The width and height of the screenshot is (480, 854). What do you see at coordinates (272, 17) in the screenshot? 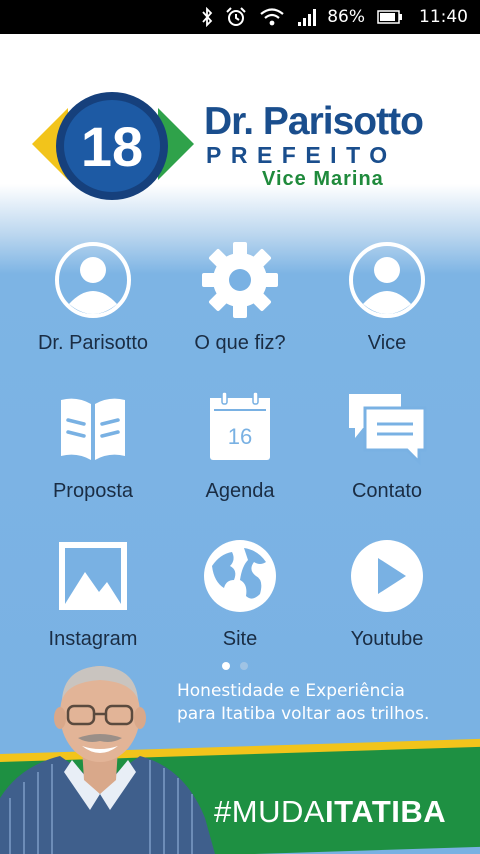
I see `wifi-icon` at bounding box center [272, 17].